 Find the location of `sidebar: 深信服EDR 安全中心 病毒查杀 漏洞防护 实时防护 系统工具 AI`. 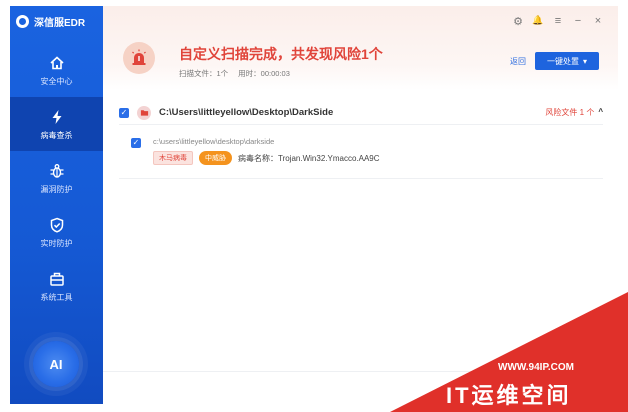

sidebar: 深信服EDR 安全中心 病毒查杀 漏洞防护 实时防护 系统工具 AI is located at coordinates (56, 205).